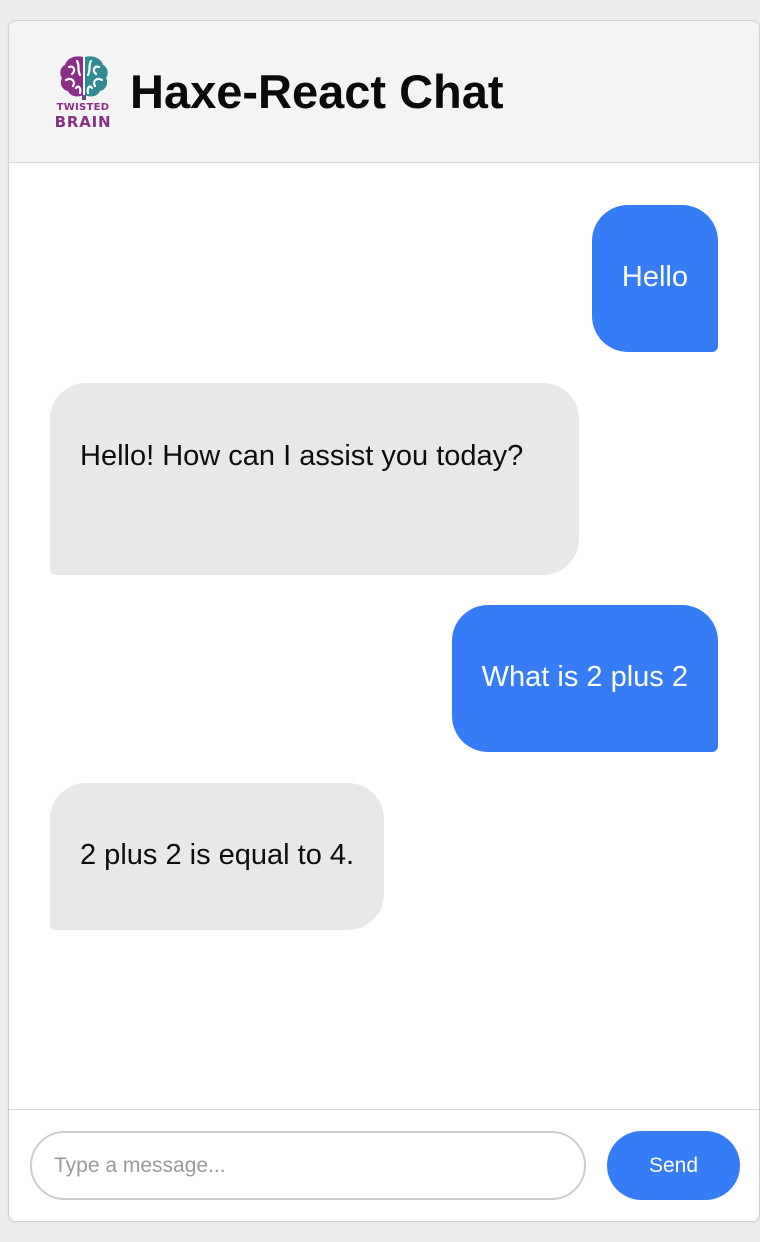  I want to click on send-button: Send, so click(673, 1165).